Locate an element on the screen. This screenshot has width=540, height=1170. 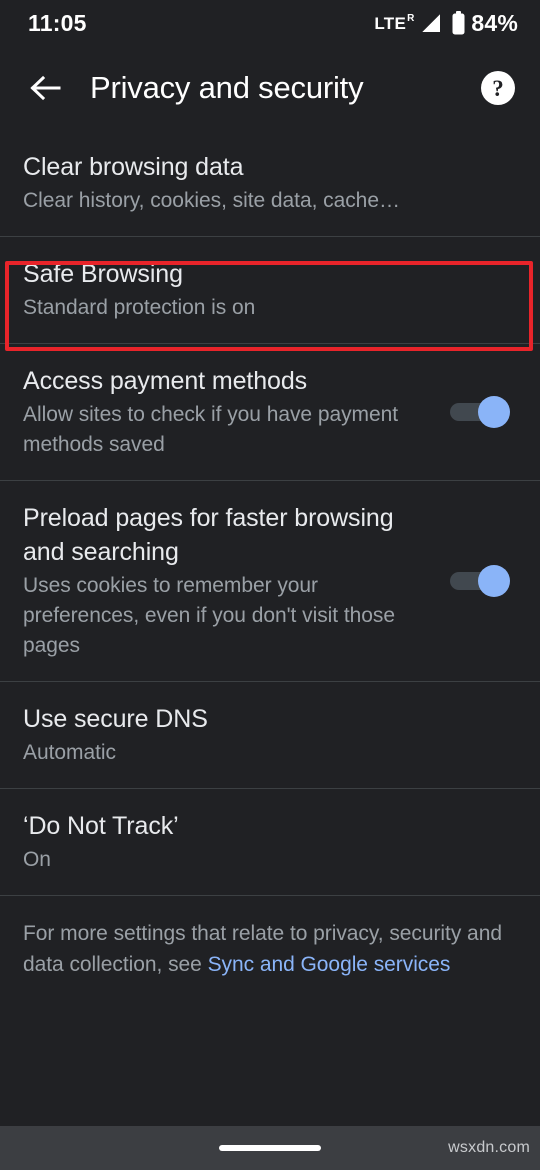
signal-icon is located at coordinates (431, 23).